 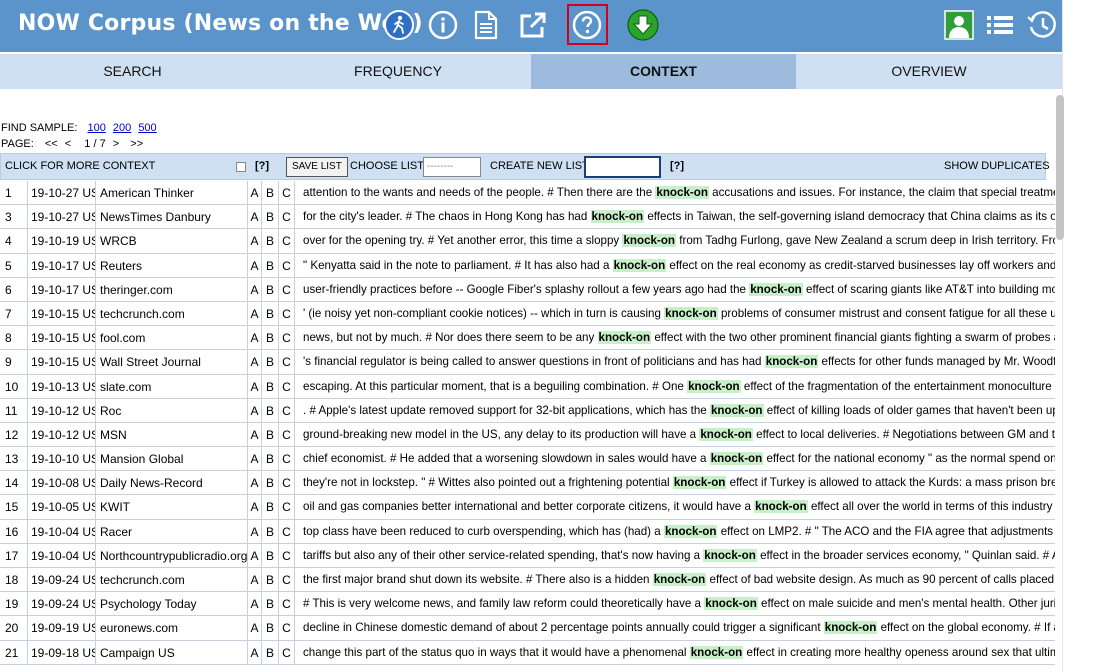 What do you see at coordinates (172, 652) in the screenshot?
I see `row-source: Campaign US` at bounding box center [172, 652].